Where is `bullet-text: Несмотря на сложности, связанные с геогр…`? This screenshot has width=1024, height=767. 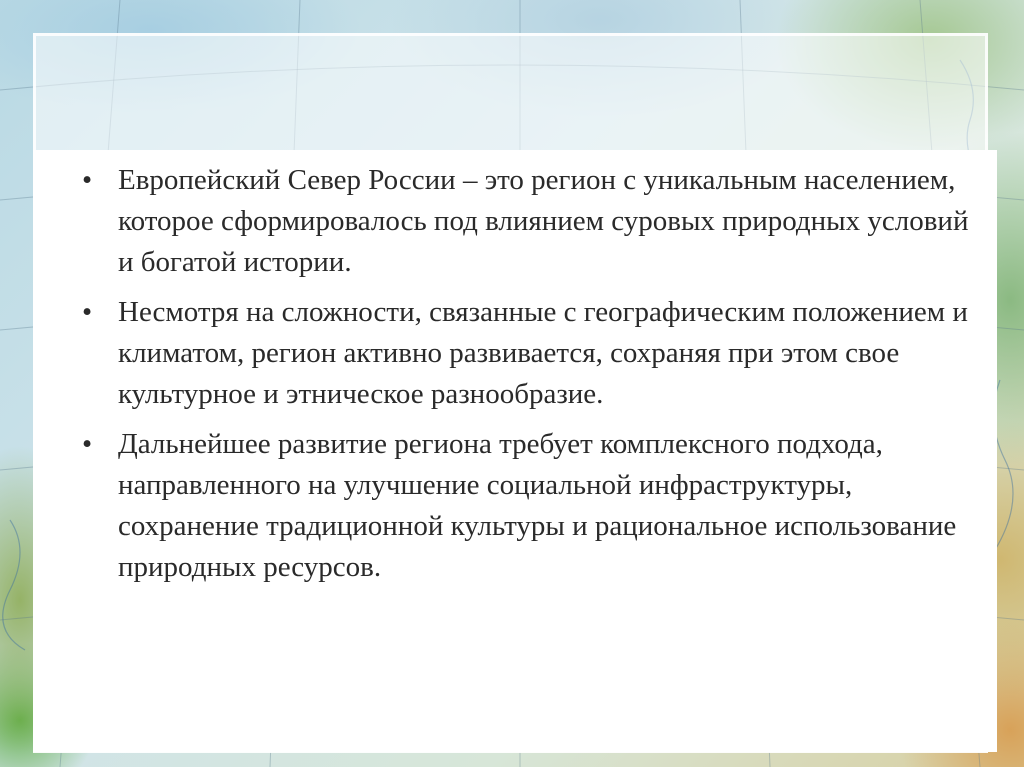 bullet-text: Несмотря на сложности, связанные с геогр… is located at coordinates (543, 353).